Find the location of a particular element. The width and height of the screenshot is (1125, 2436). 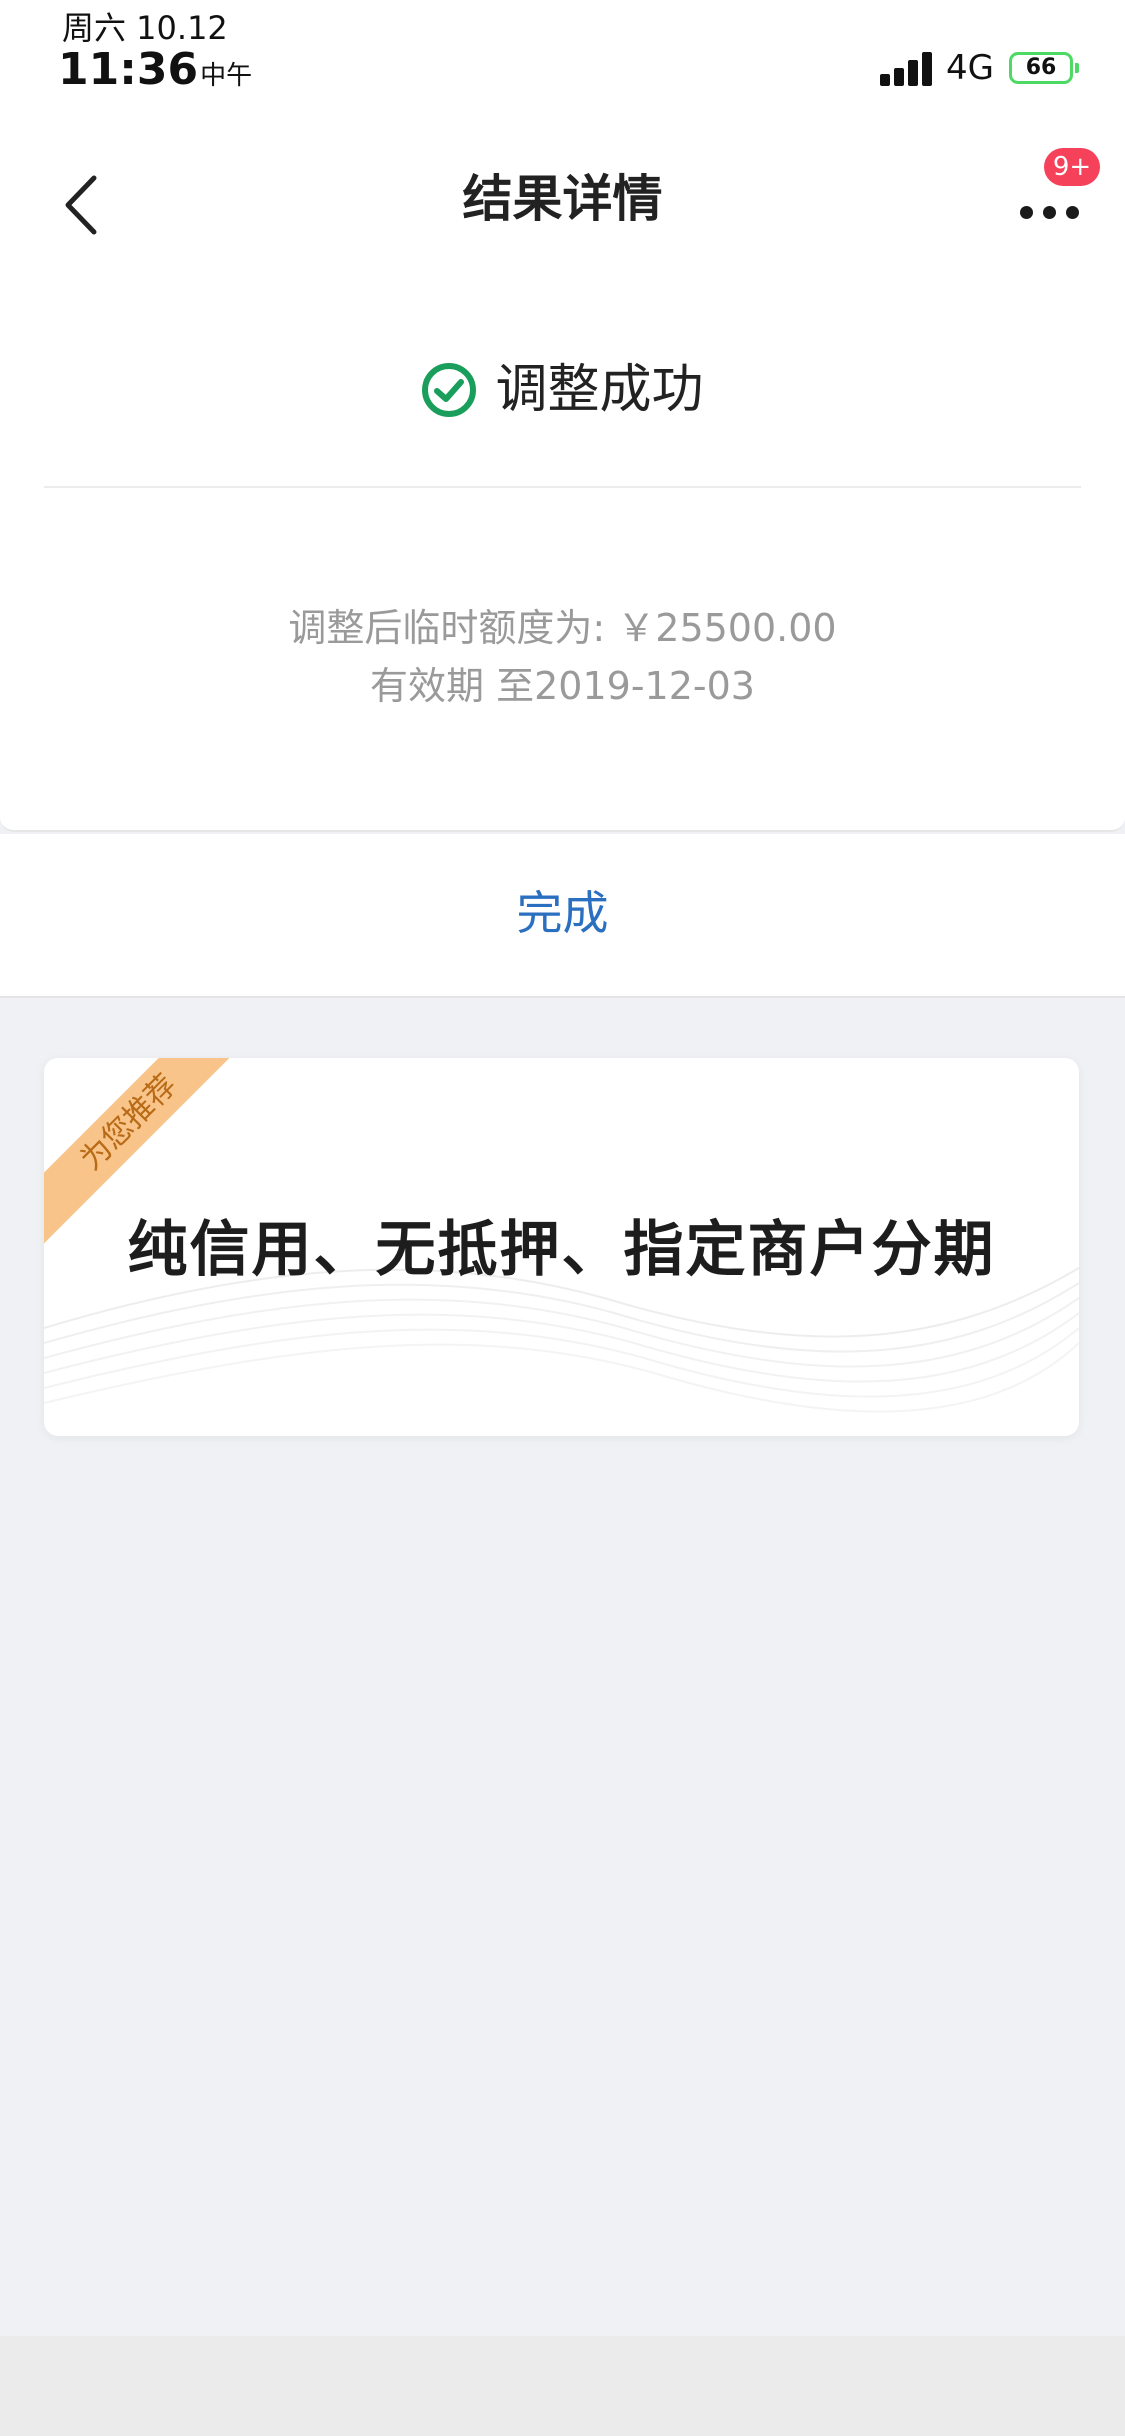

more-icon is located at coordinates (1050, 213).